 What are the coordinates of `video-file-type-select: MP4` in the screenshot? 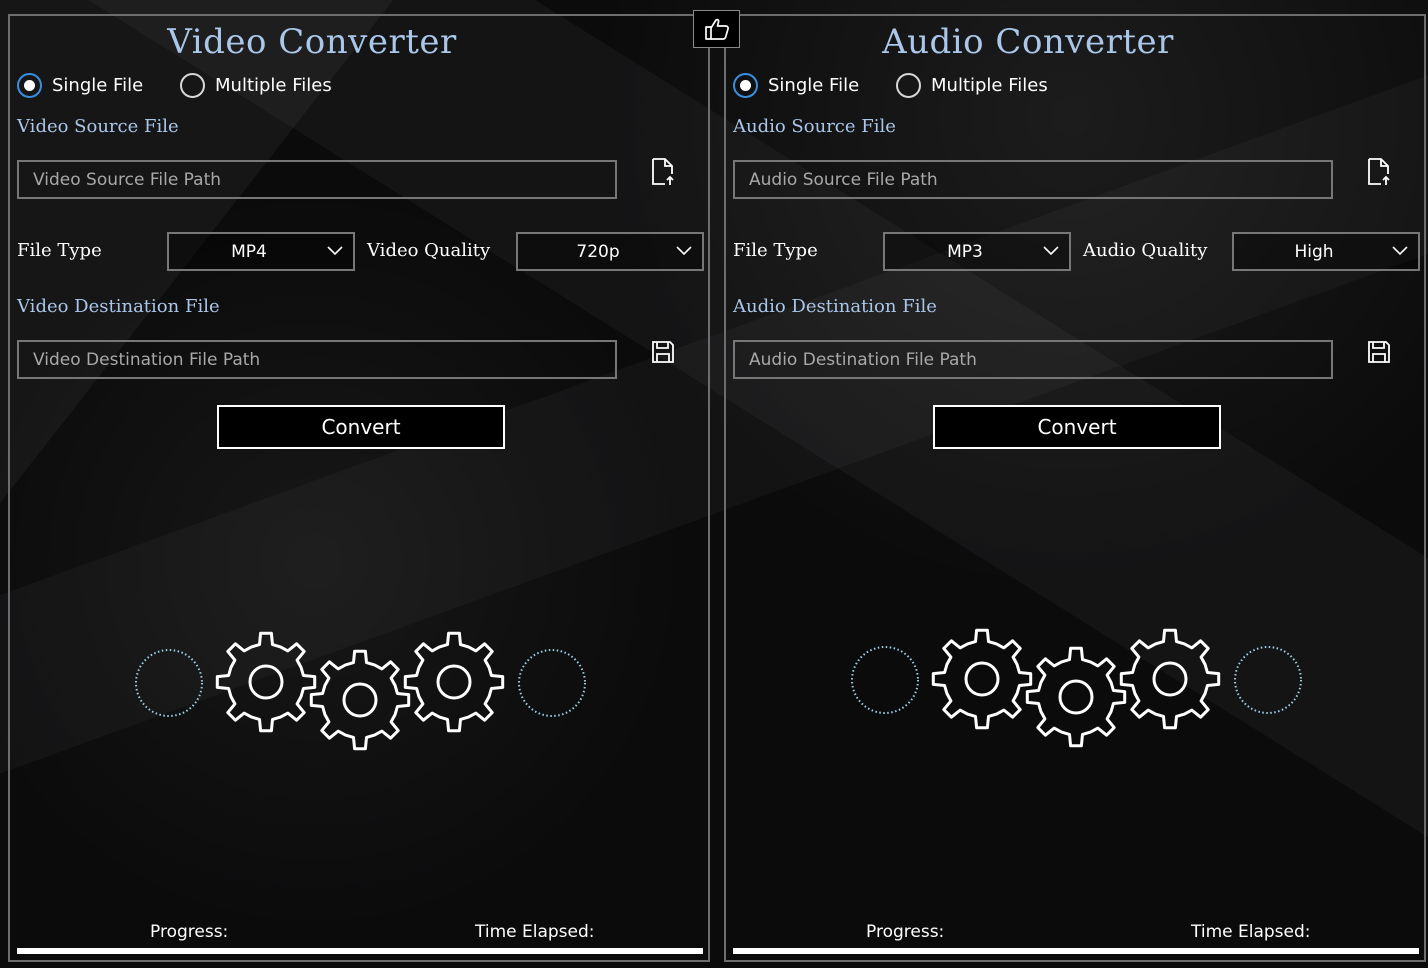 It's located at (261, 251).